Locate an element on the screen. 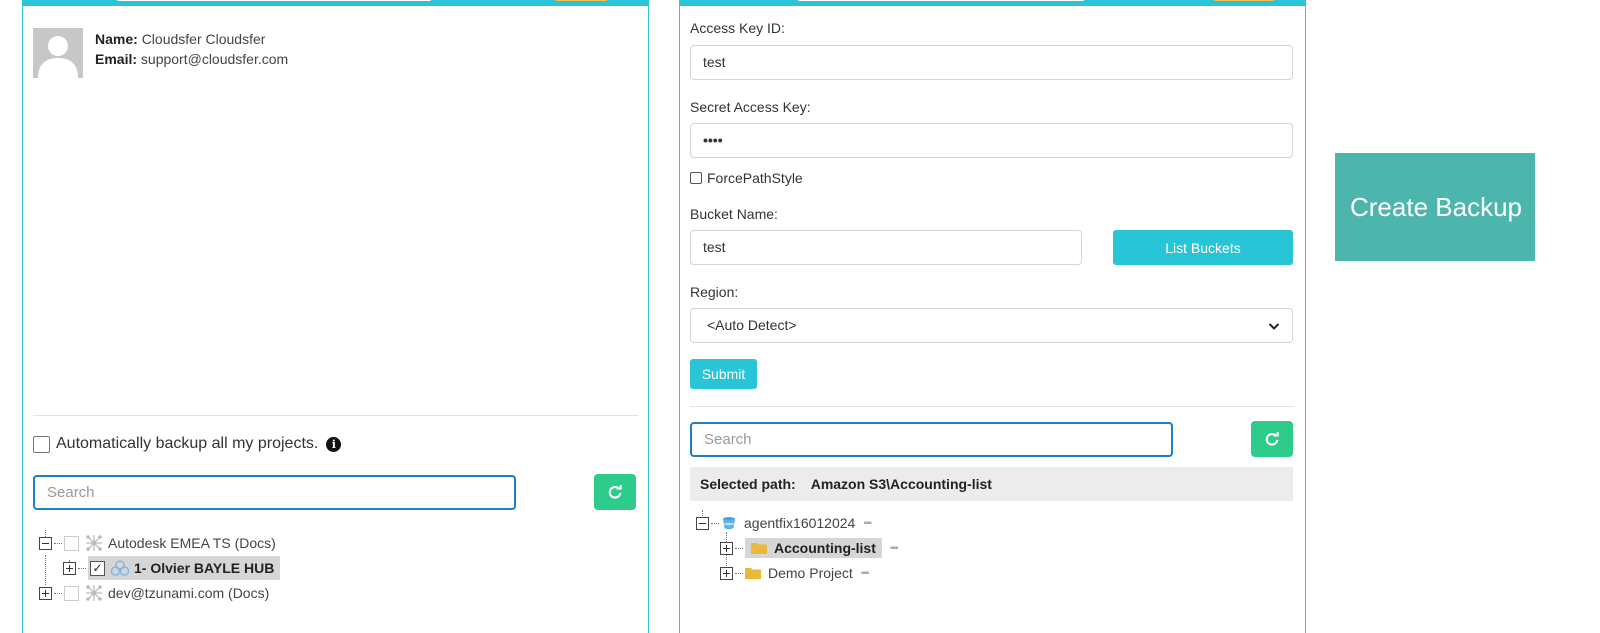  user-email: support@cloudsfer.com is located at coordinates (214, 59).